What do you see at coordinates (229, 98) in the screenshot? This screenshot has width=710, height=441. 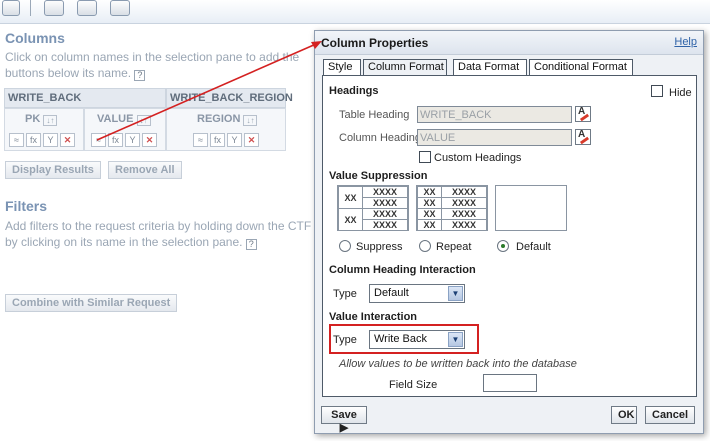 I see `column-group-write-back-region: WRITE_BACK_REGION` at bounding box center [229, 98].